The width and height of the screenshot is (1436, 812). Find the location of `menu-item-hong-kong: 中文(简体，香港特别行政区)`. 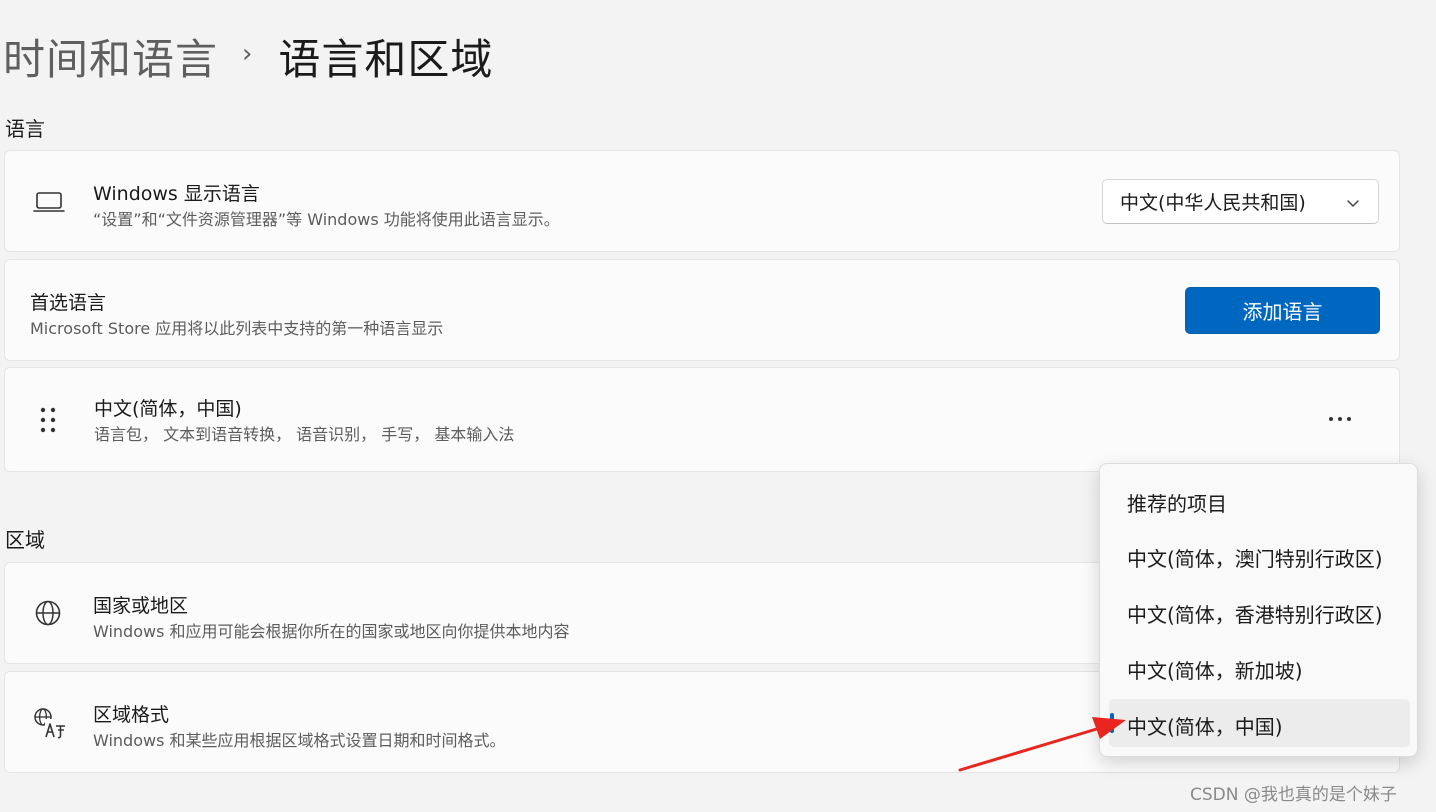

menu-item-hong-kong: 中文(简体，香港特别行政区) is located at coordinates (1259, 611).